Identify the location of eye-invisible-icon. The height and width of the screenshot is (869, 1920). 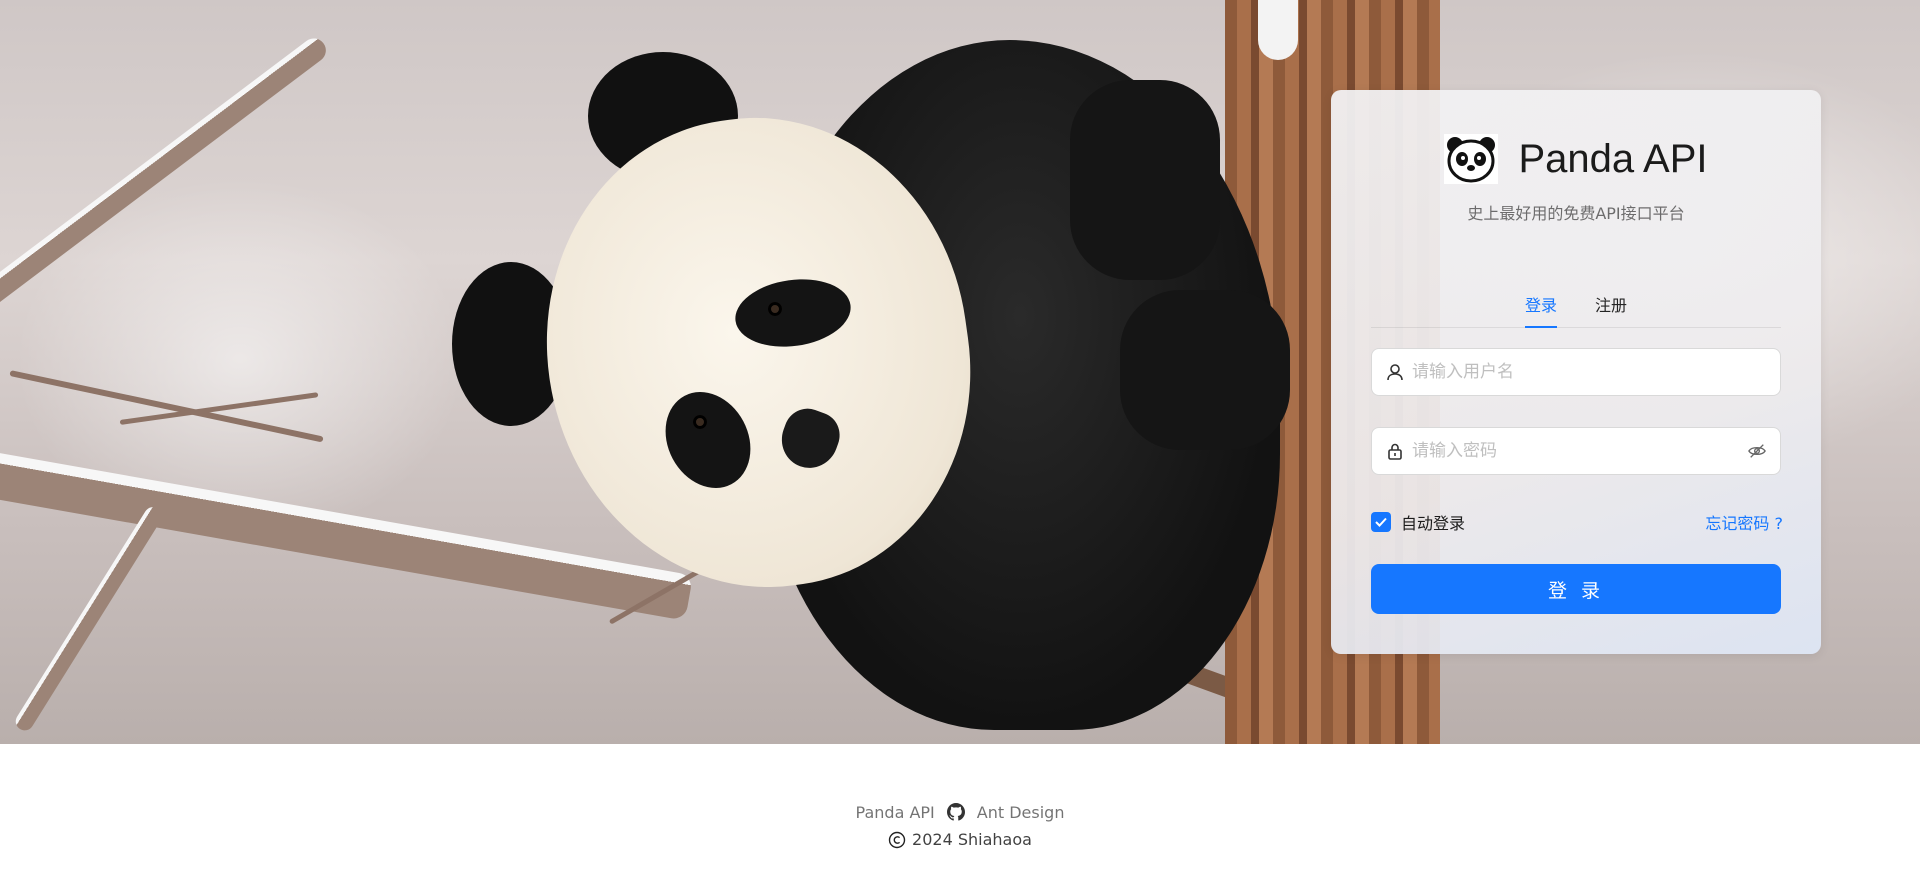
(1757, 451).